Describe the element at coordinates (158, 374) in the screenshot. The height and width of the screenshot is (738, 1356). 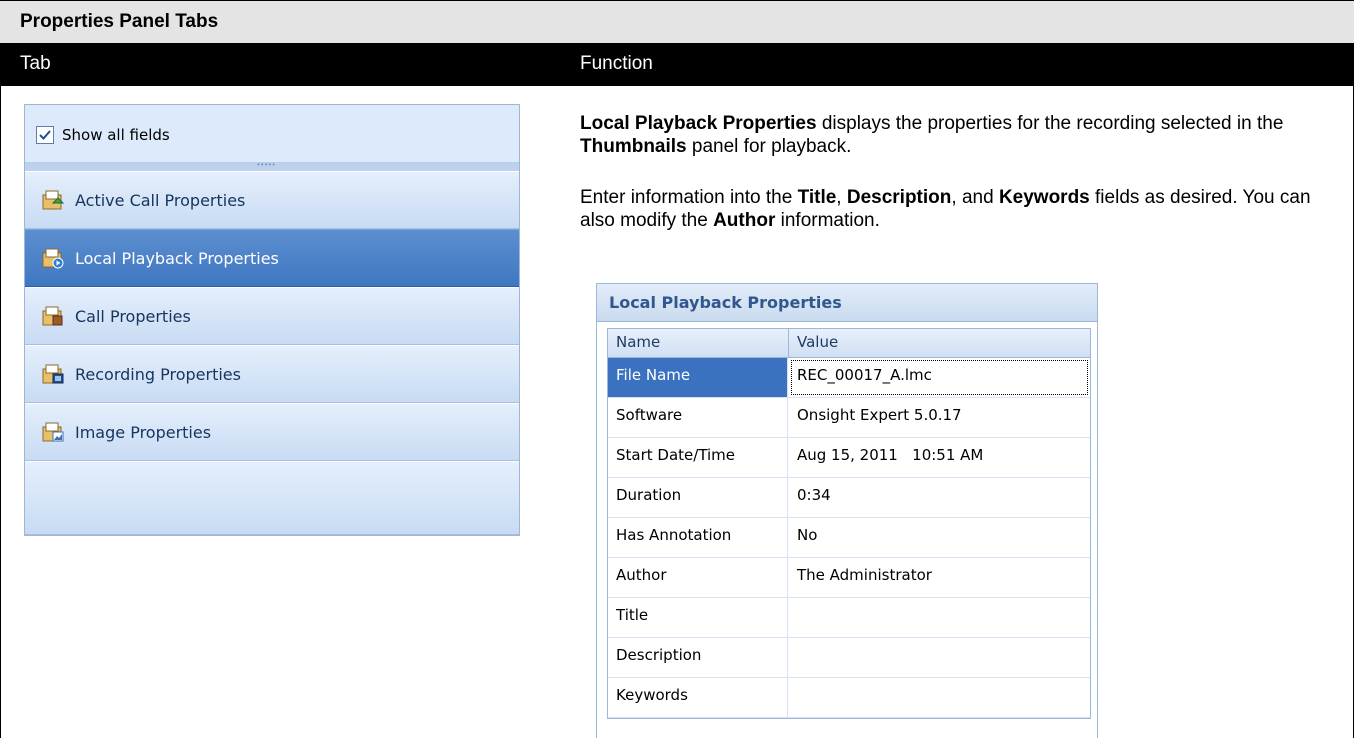
I see `tab-label: Recording Properties` at that location.